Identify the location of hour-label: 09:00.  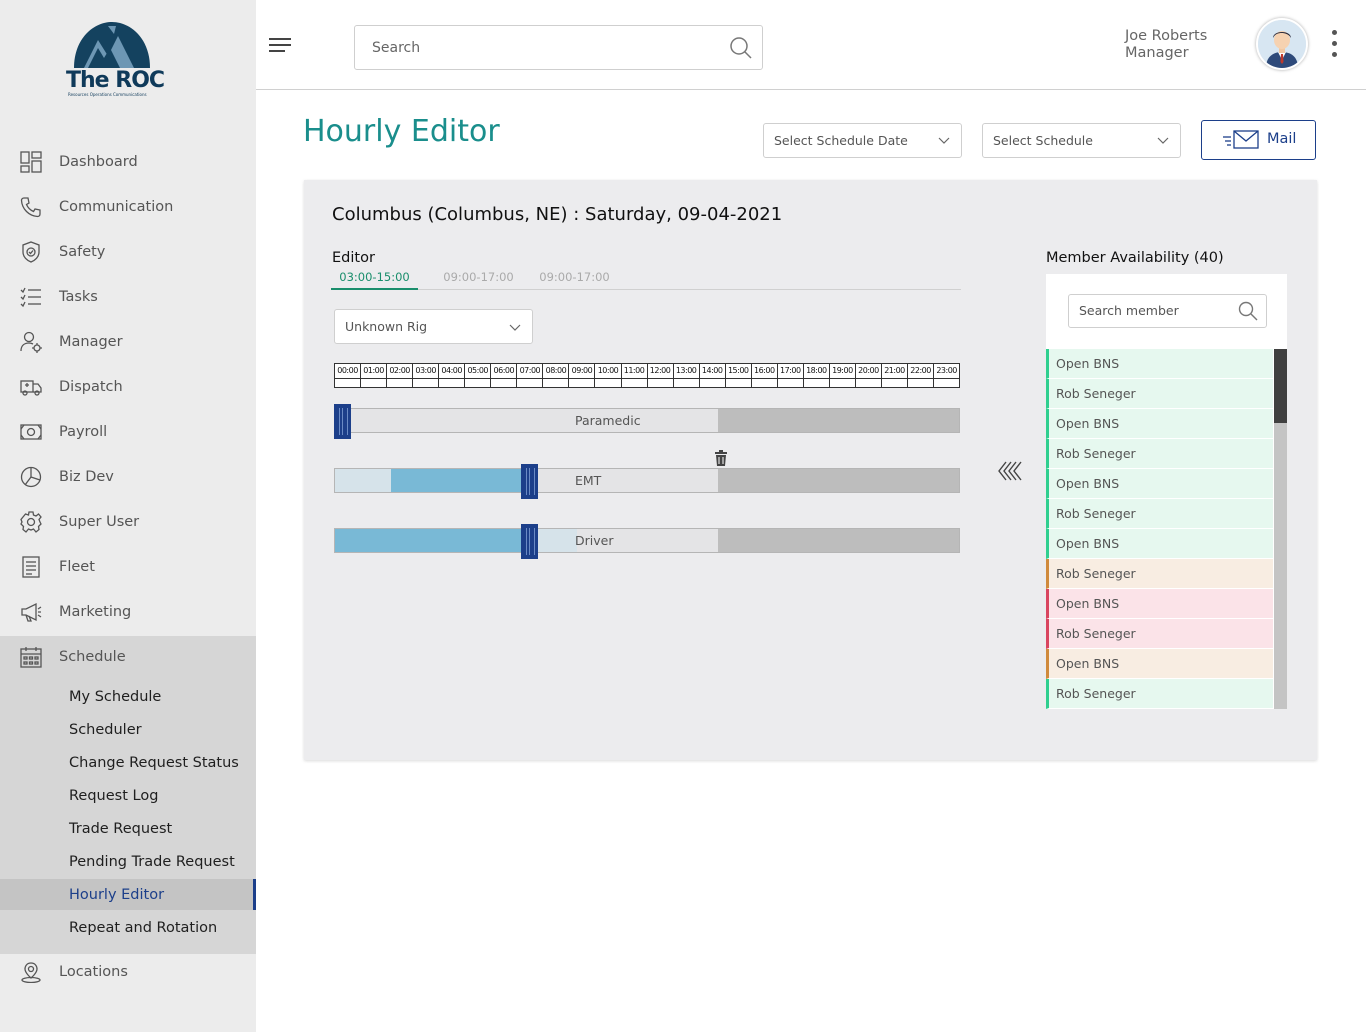
(582, 375).